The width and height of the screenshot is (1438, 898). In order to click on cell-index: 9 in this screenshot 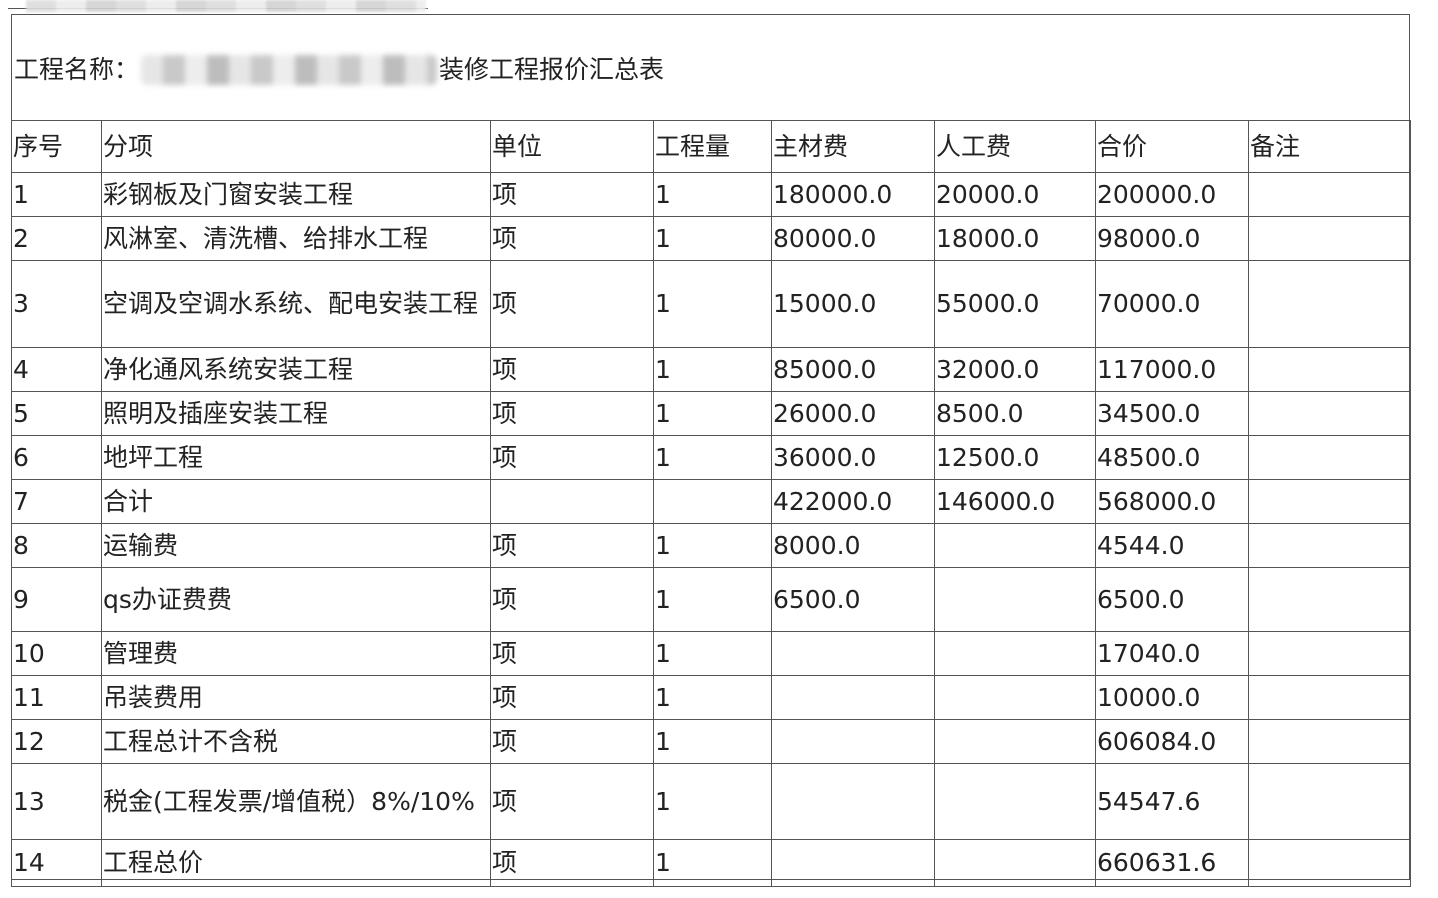, I will do `click(56, 599)`.